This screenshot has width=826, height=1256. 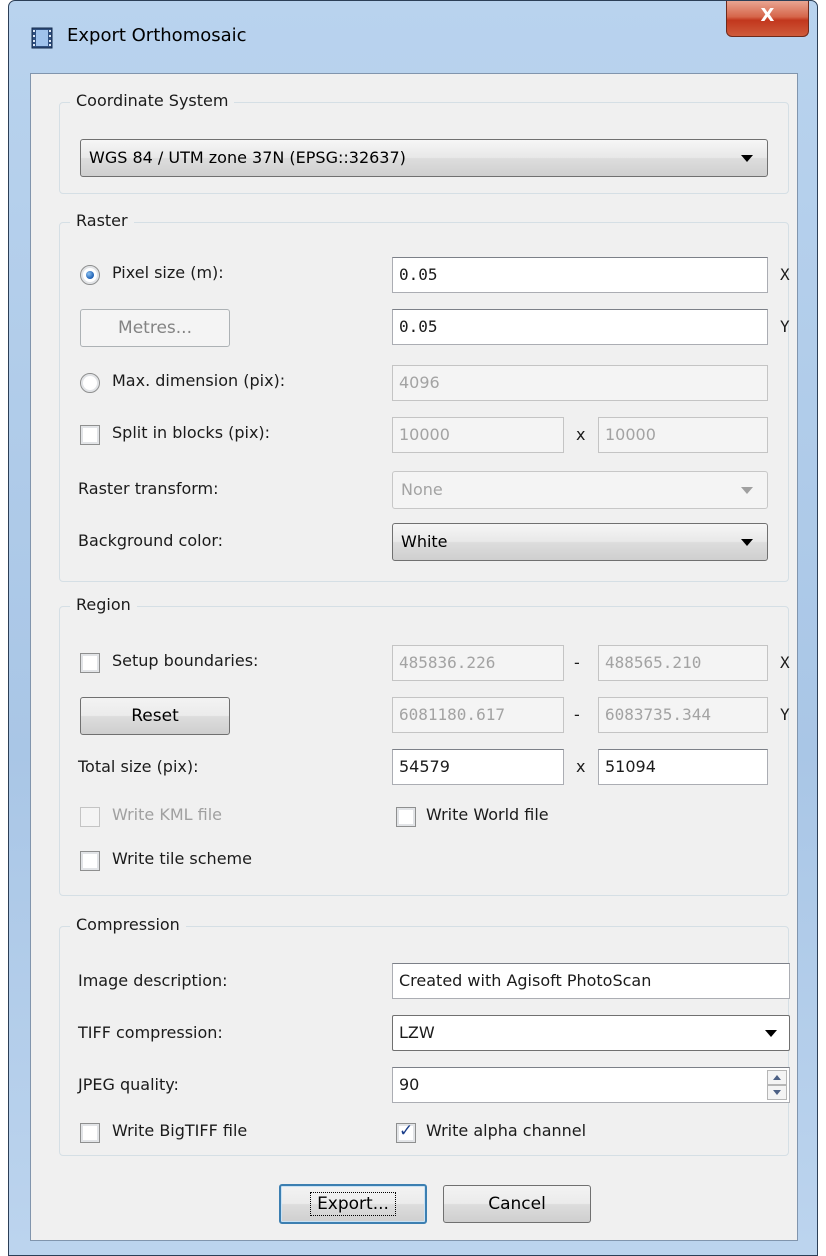 What do you see at coordinates (580, 275) in the screenshot?
I see `pixel-size-x-input: 0.05` at bounding box center [580, 275].